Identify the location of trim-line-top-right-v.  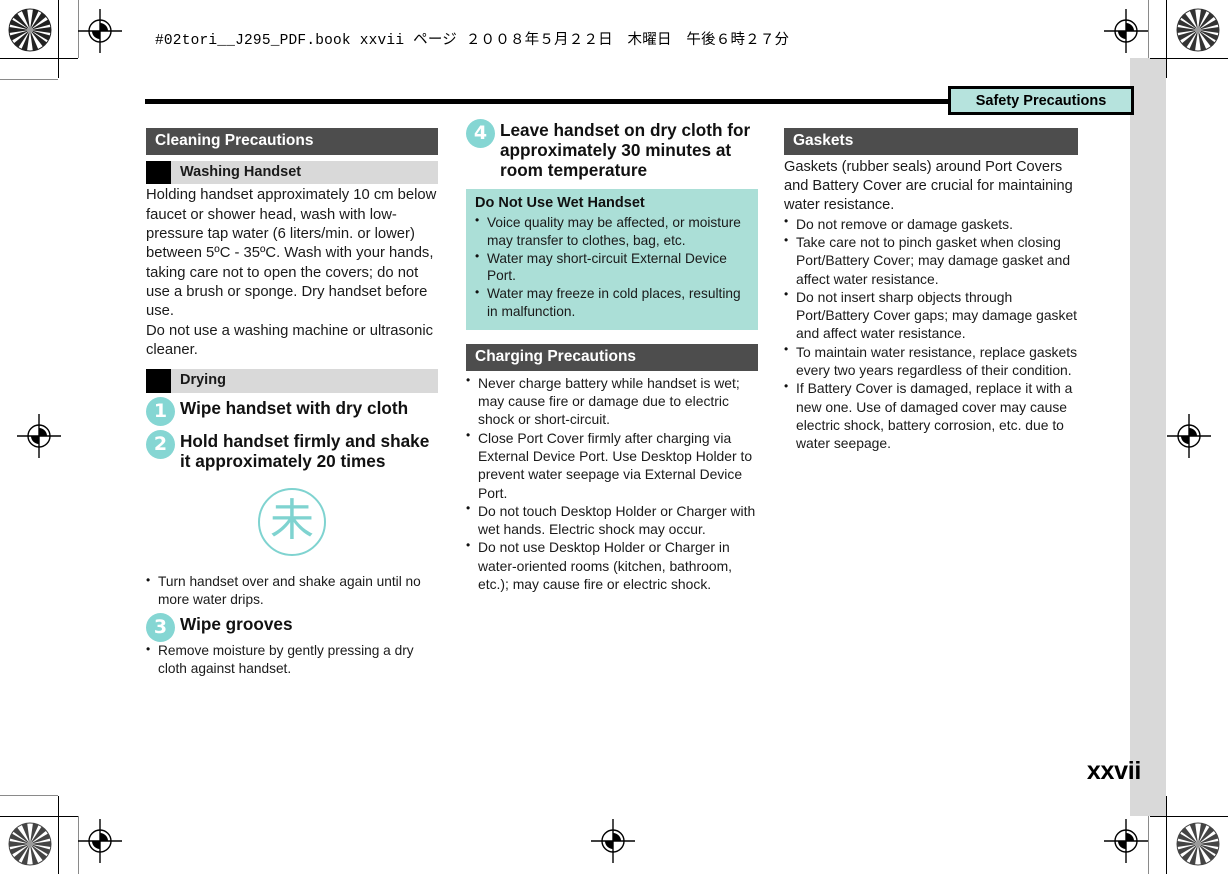
(1166, 39).